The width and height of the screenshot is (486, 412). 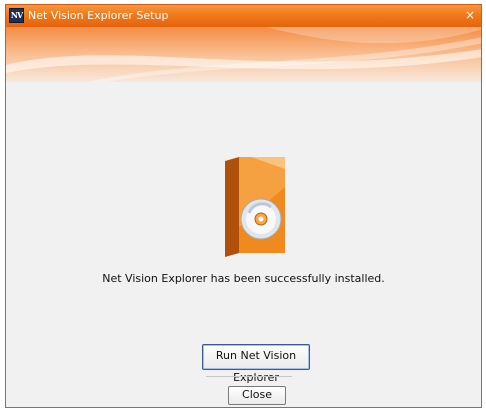 I want to click on close-icon: ×, so click(x=470, y=15).